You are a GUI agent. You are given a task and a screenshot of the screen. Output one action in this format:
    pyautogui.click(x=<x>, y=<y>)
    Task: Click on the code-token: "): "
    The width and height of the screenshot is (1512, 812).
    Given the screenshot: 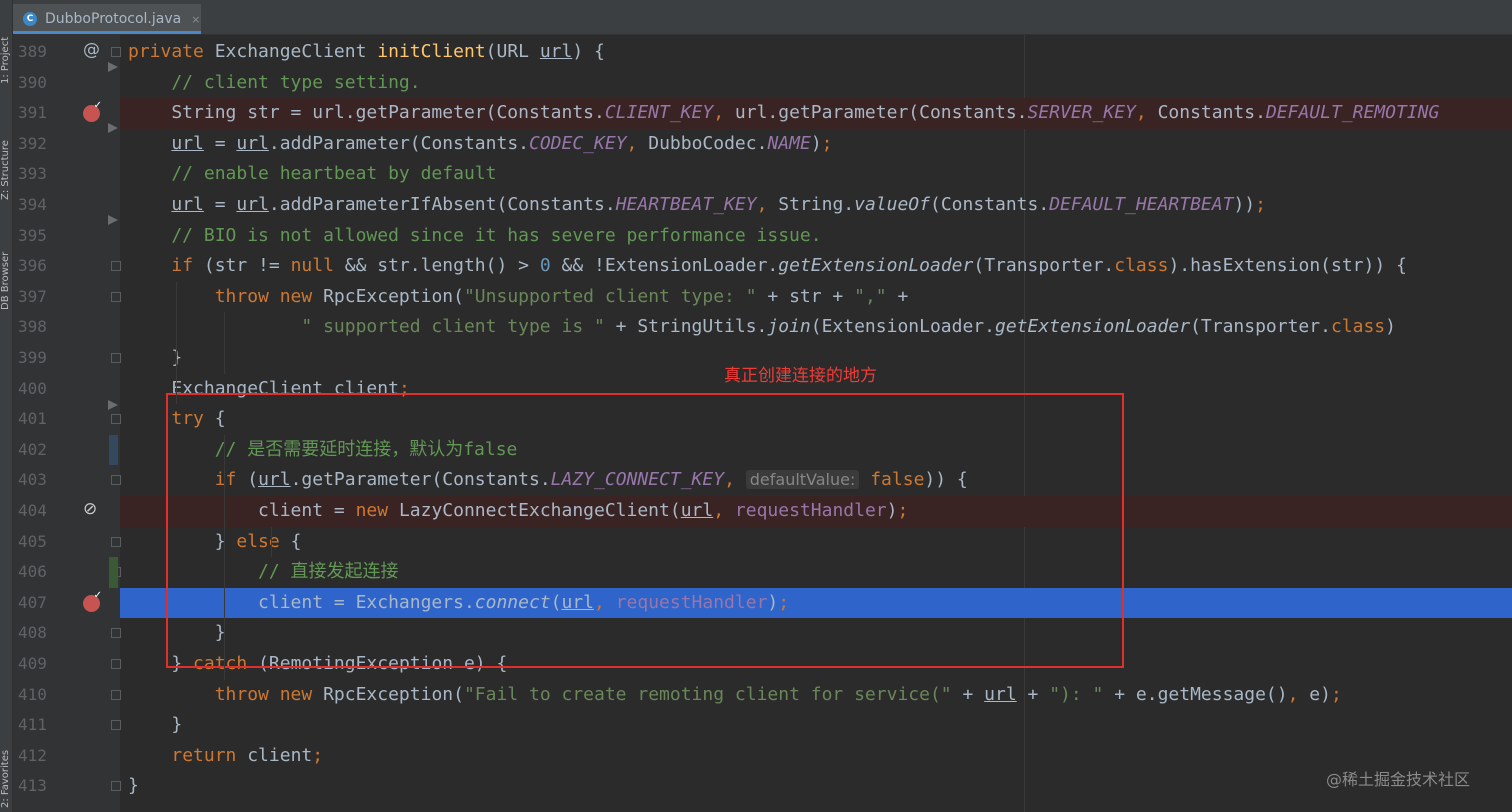 What is the action you would take?
    pyautogui.click(x=1082, y=694)
    